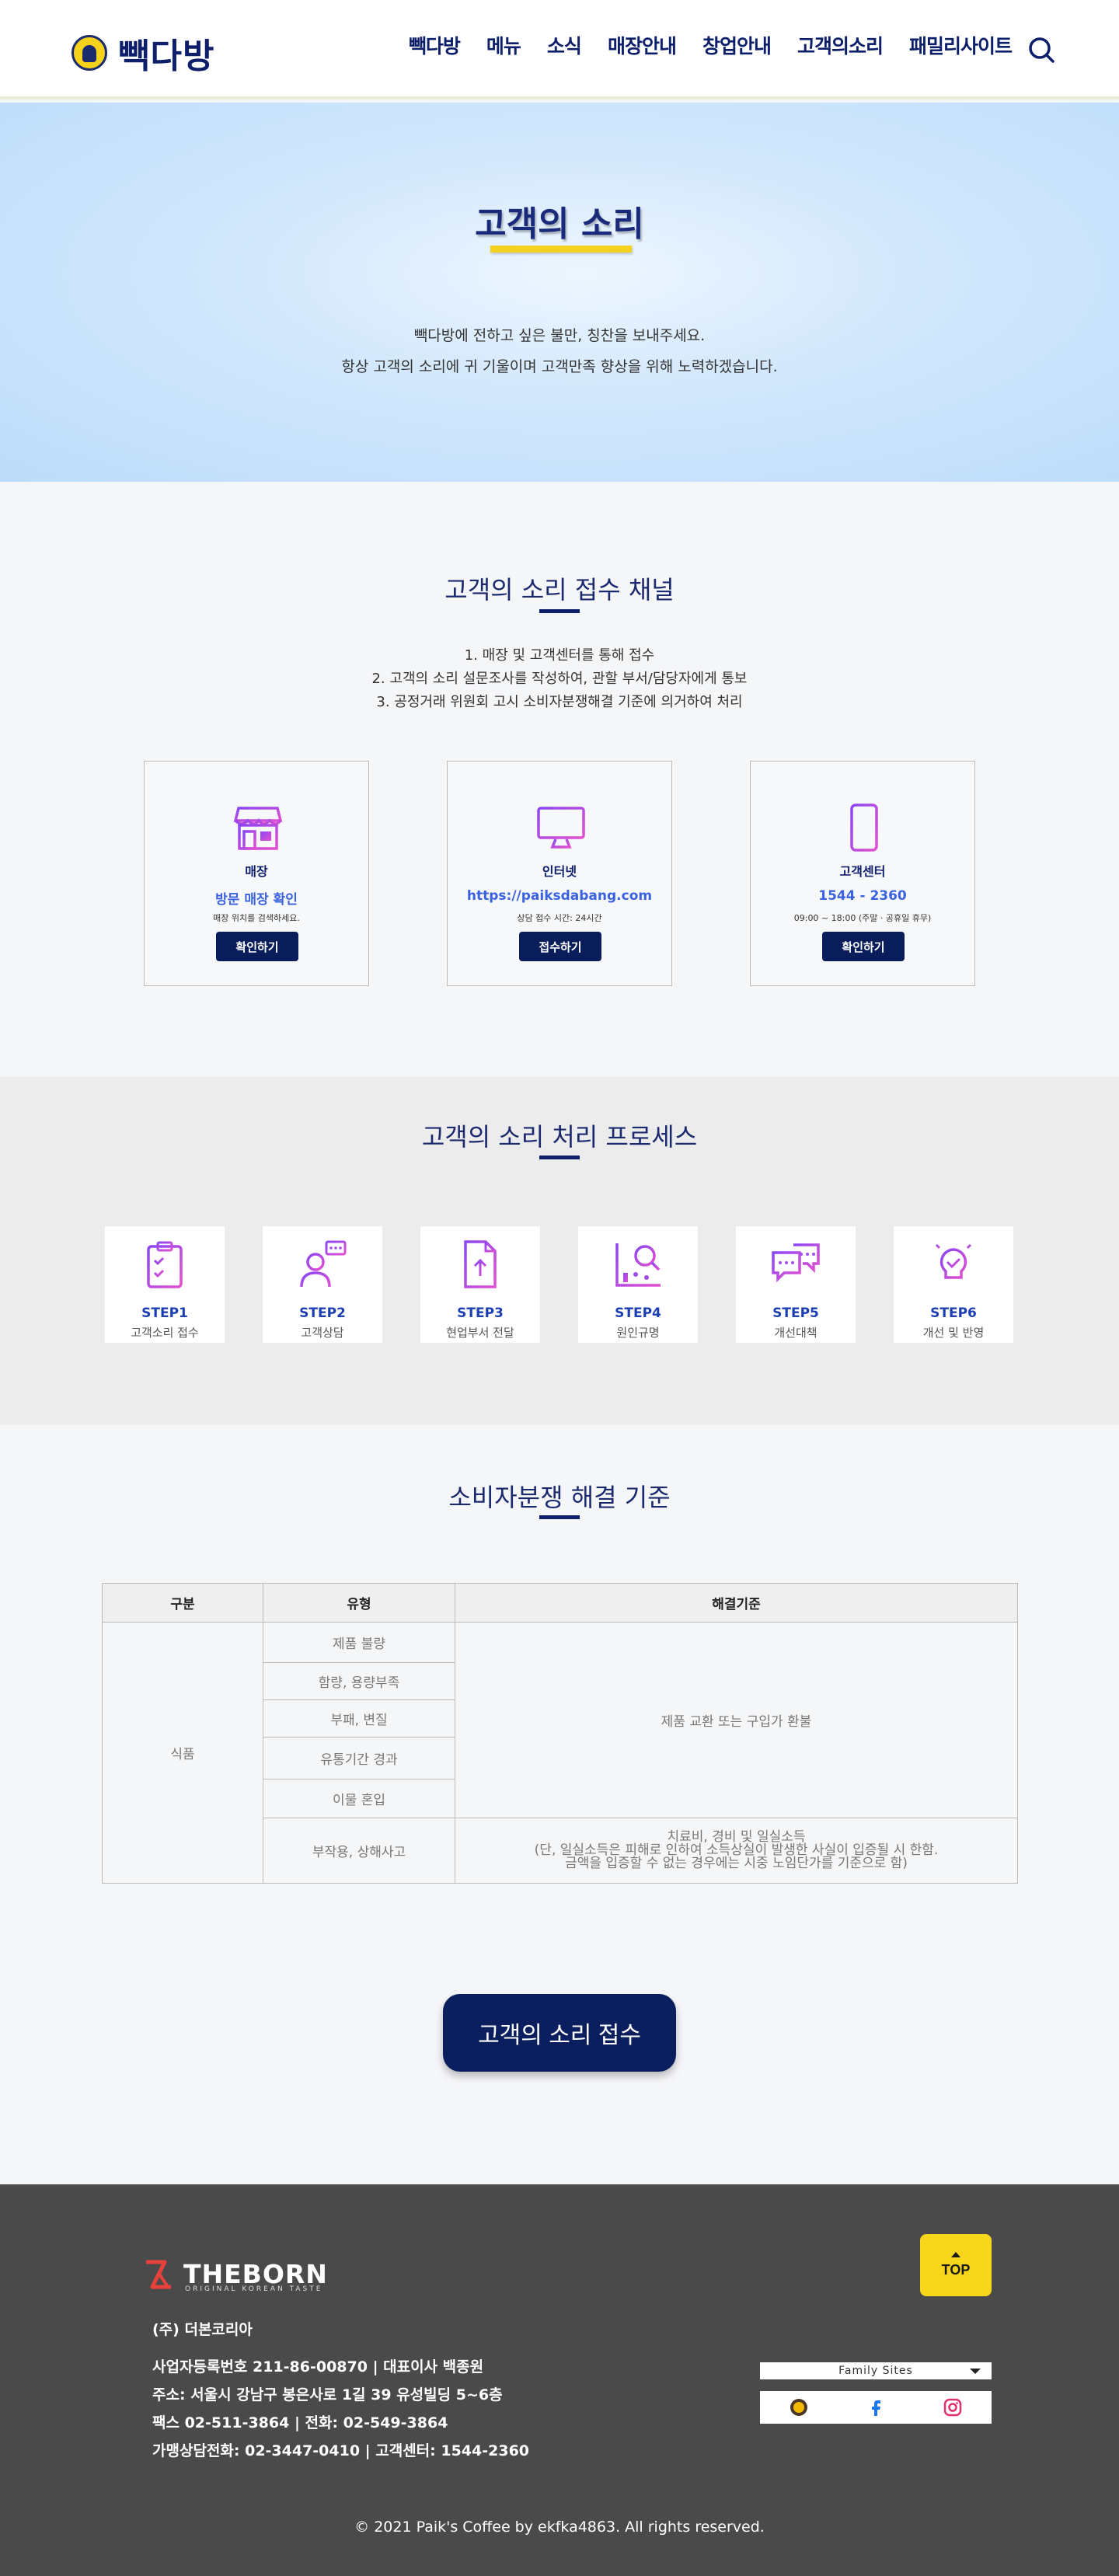 The width and height of the screenshot is (1119, 2576). What do you see at coordinates (480, 1313) in the screenshot?
I see `step-number: STEP3` at bounding box center [480, 1313].